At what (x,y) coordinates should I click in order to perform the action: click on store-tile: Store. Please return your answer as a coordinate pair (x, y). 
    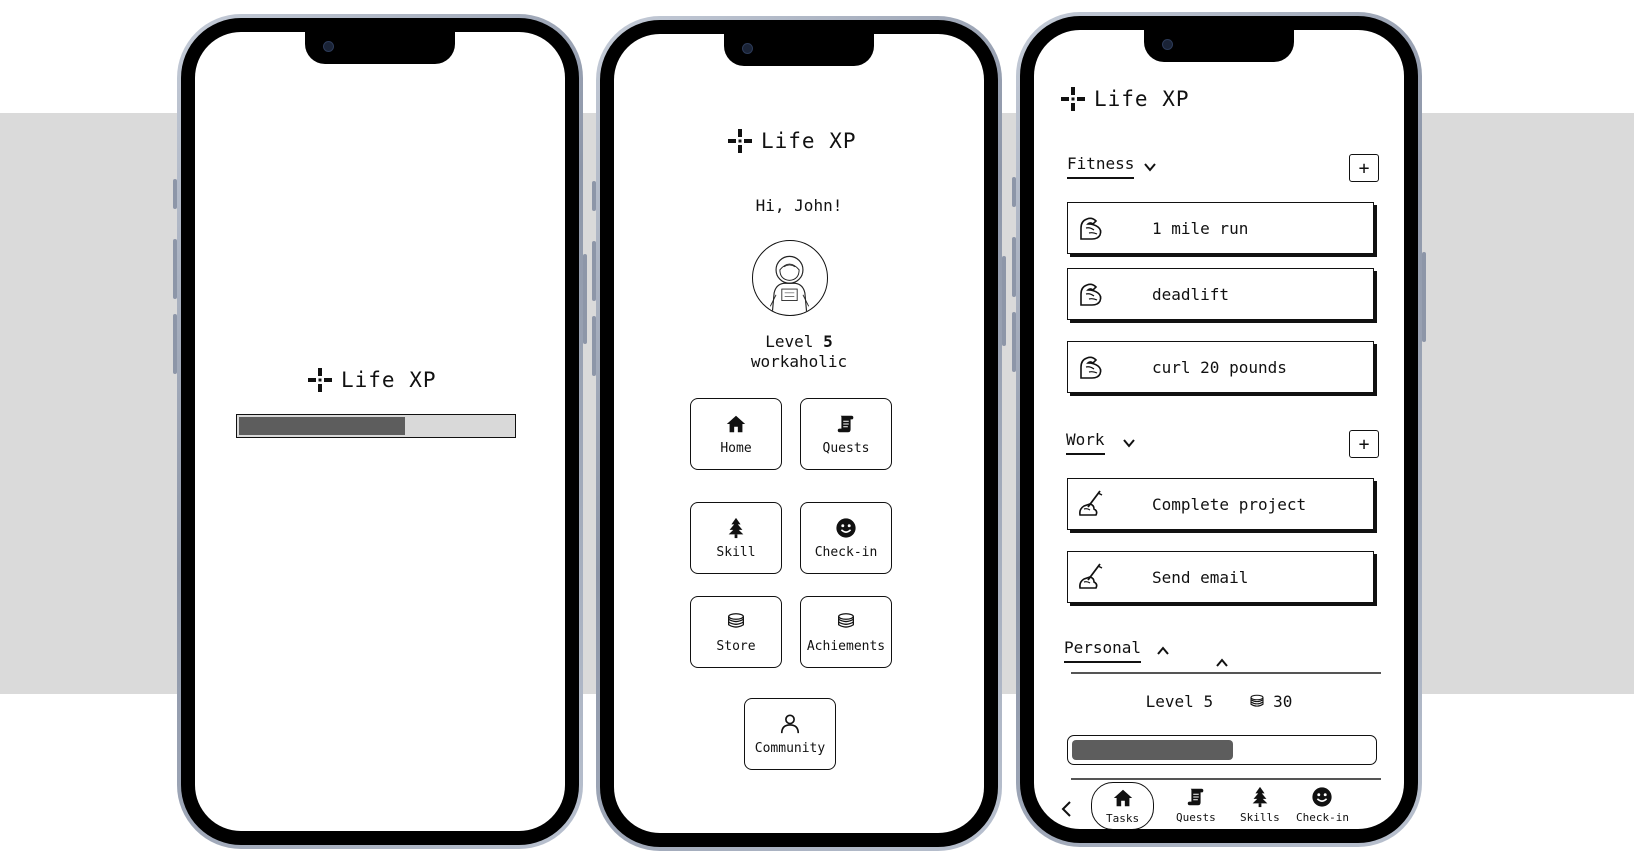
    Looking at the image, I should click on (736, 632).